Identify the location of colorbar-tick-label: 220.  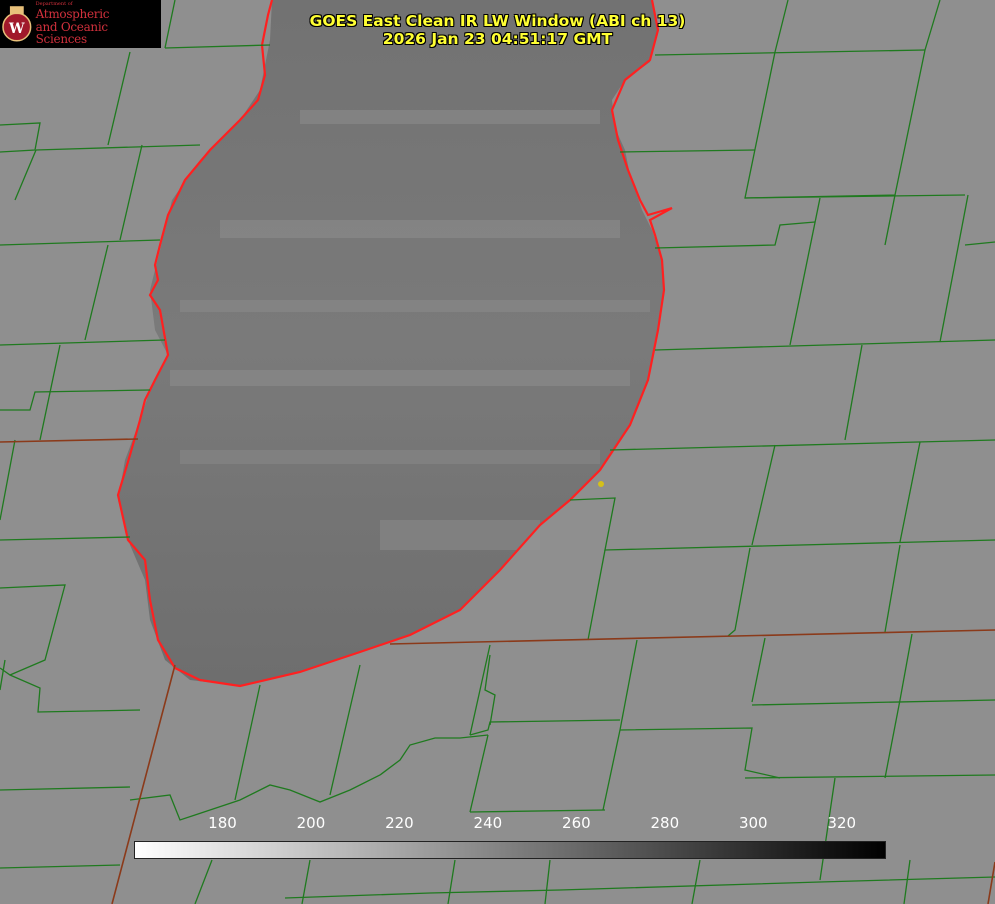
(399, 823).